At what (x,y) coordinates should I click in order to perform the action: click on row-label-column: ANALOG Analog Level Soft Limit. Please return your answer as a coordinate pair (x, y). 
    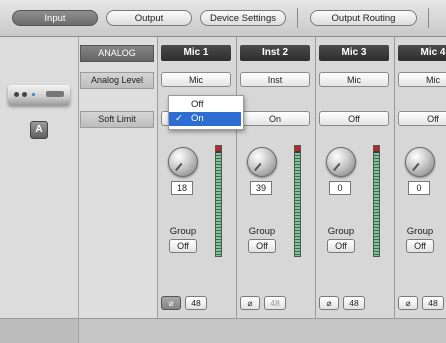
    Looking at the image, I should click on (118, 177).